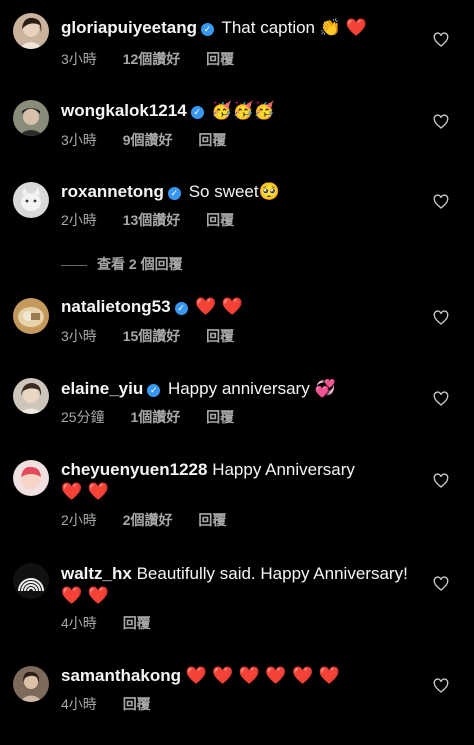 This screenshot has height=745, width=474. I want to click on heart-emoji: ❤️ ❤️ ❤️ ❤️ ❤️ ❤️, so click(262, 676).